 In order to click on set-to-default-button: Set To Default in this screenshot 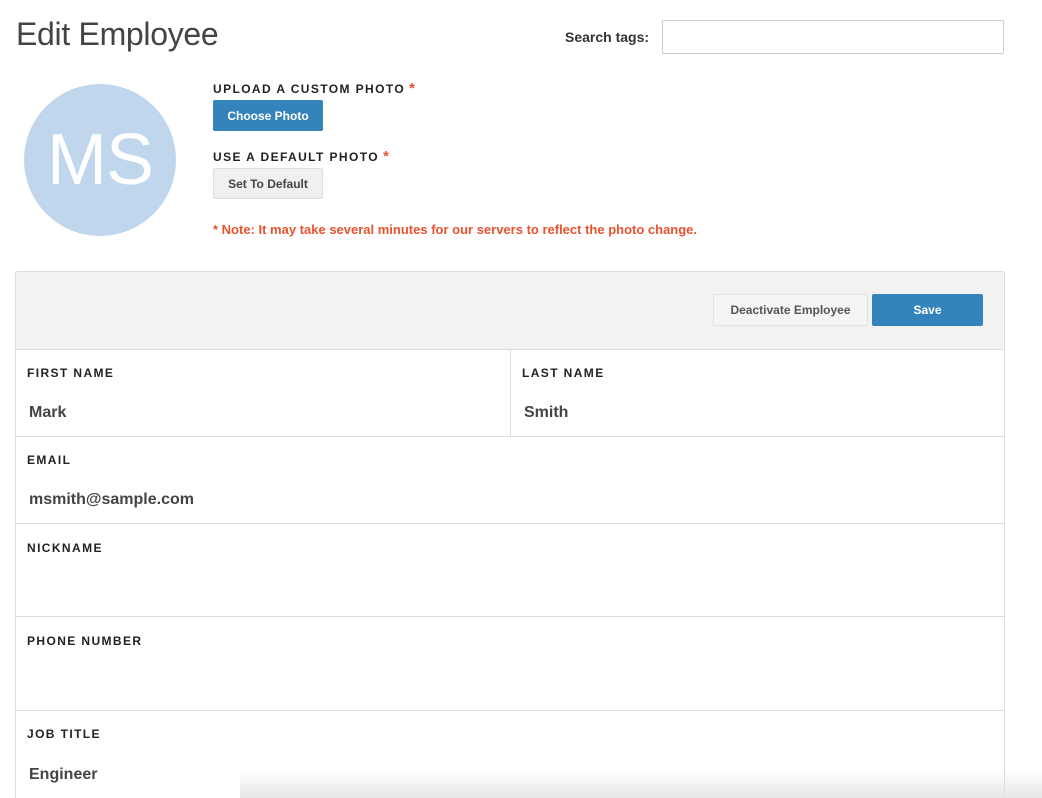, I will do `click(268, 183)`.